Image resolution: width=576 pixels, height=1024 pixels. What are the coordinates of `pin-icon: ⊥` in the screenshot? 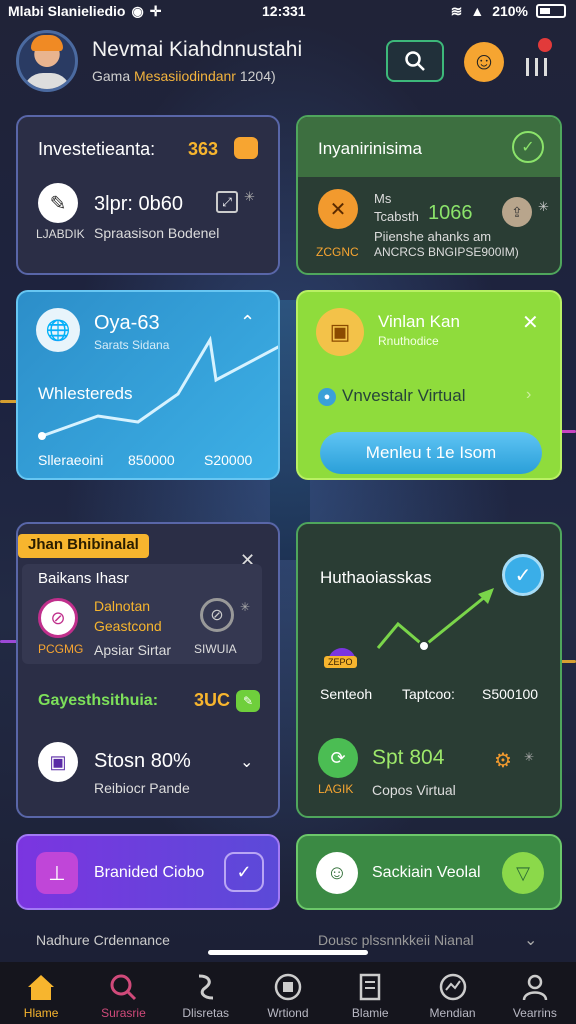 It's located at (57, 873).